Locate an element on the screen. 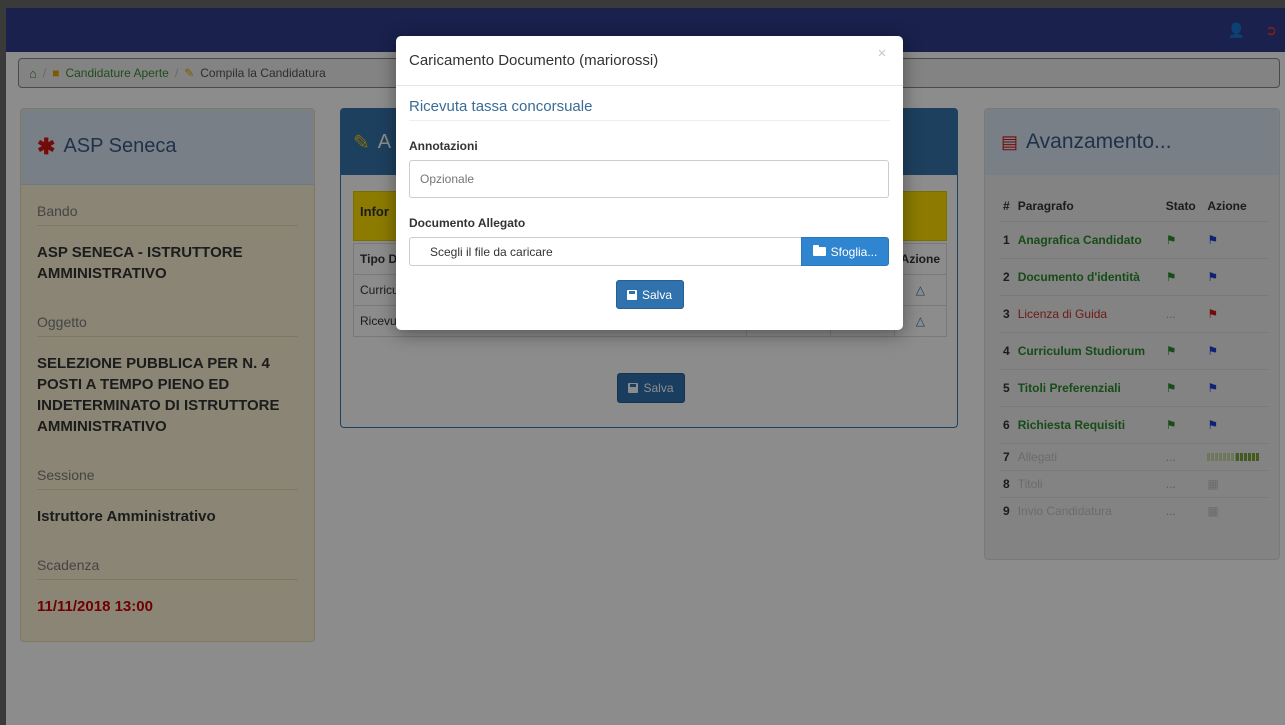  folder-icon is located at coordinates (819, 250).